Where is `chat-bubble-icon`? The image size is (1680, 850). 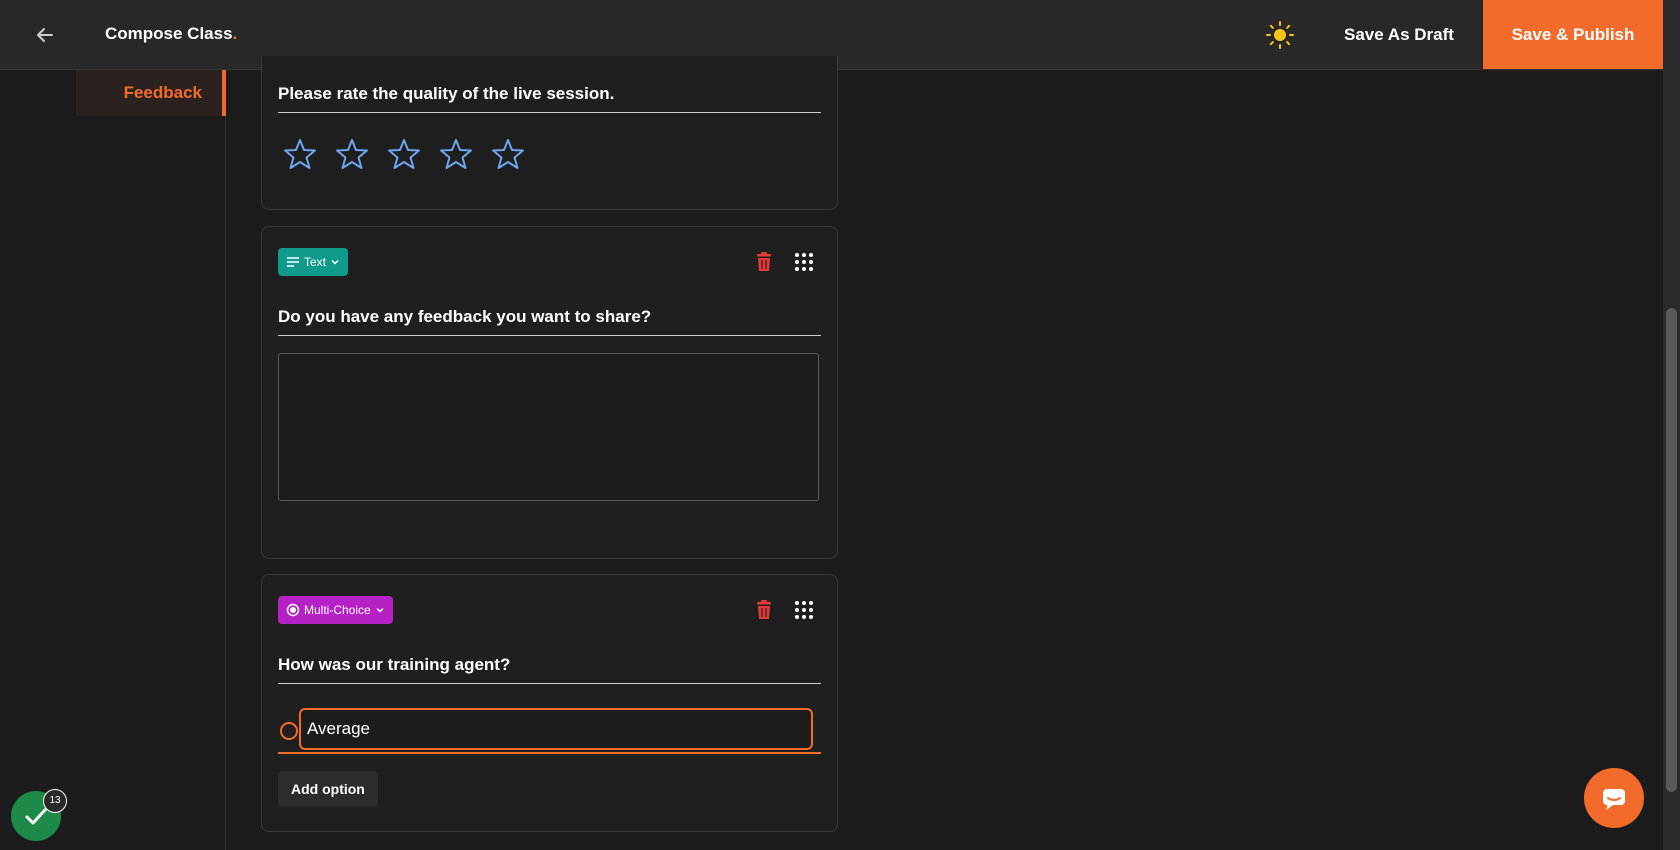 chat-bubble-icon is located at coordinates (1614, 799).